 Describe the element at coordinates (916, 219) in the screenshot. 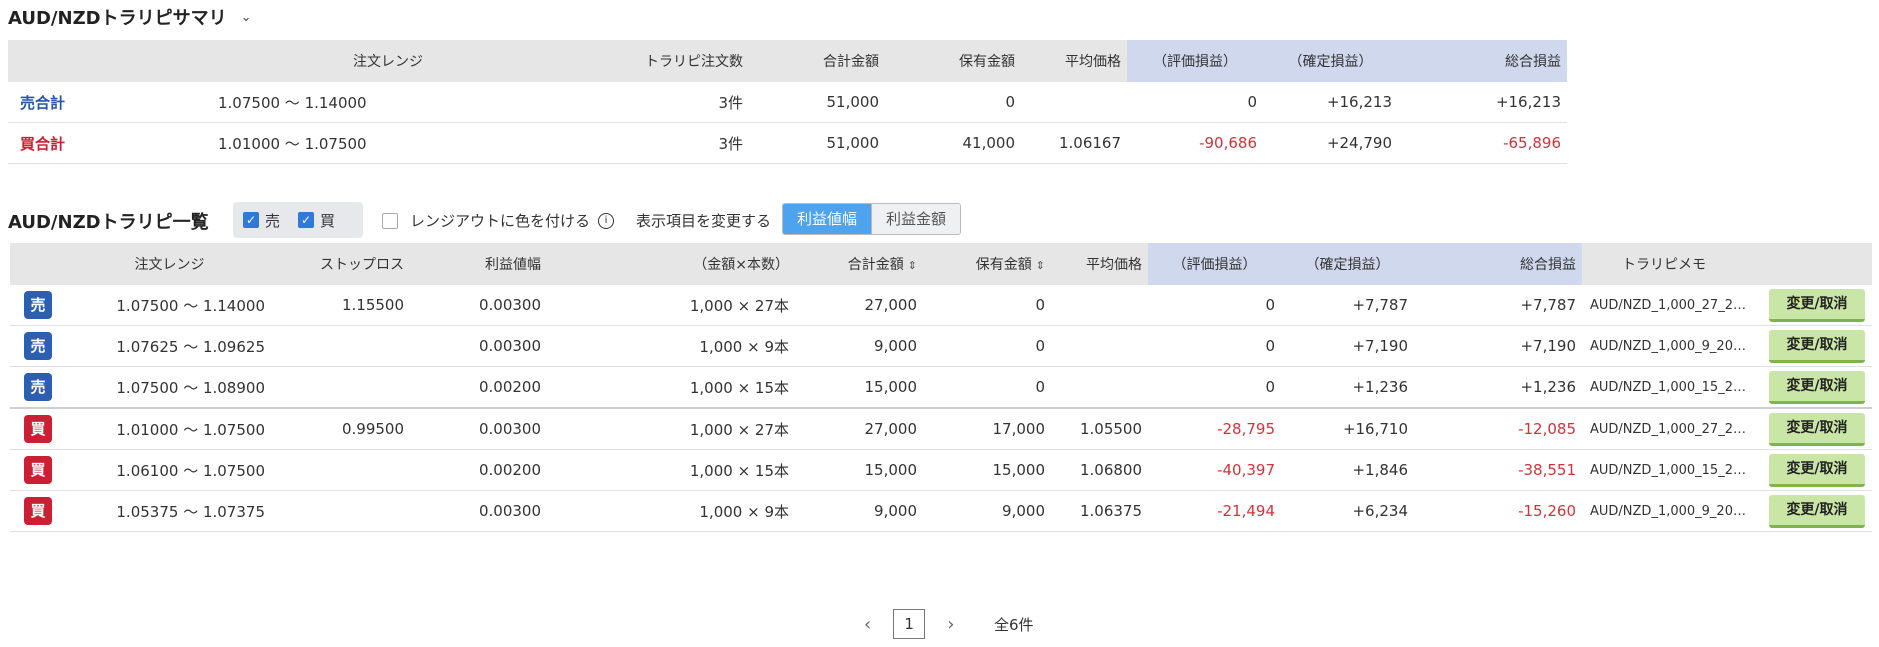

I see `toggle-profit-amount: 利益金額` at that location.